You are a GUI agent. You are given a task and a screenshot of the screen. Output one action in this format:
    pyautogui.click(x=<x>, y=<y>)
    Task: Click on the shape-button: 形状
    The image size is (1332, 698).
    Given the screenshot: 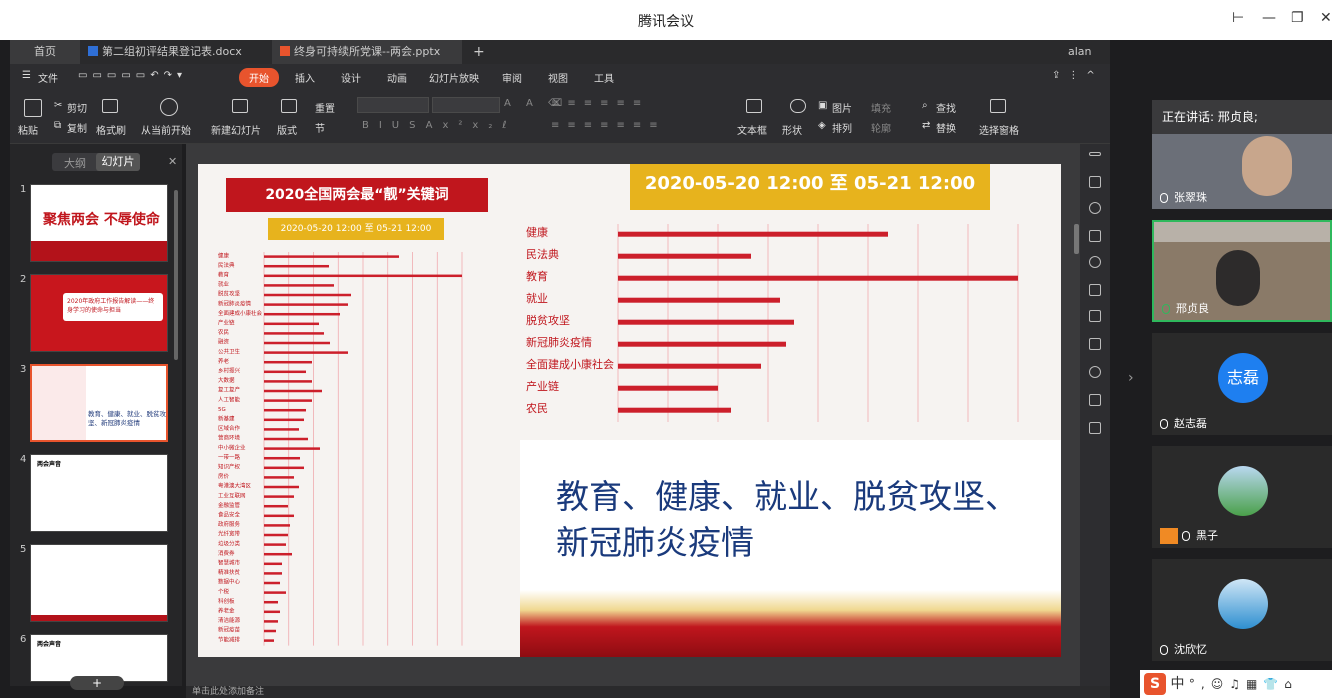 What is the action you would take?
    pyautogui.click(x=792, y=129)
    